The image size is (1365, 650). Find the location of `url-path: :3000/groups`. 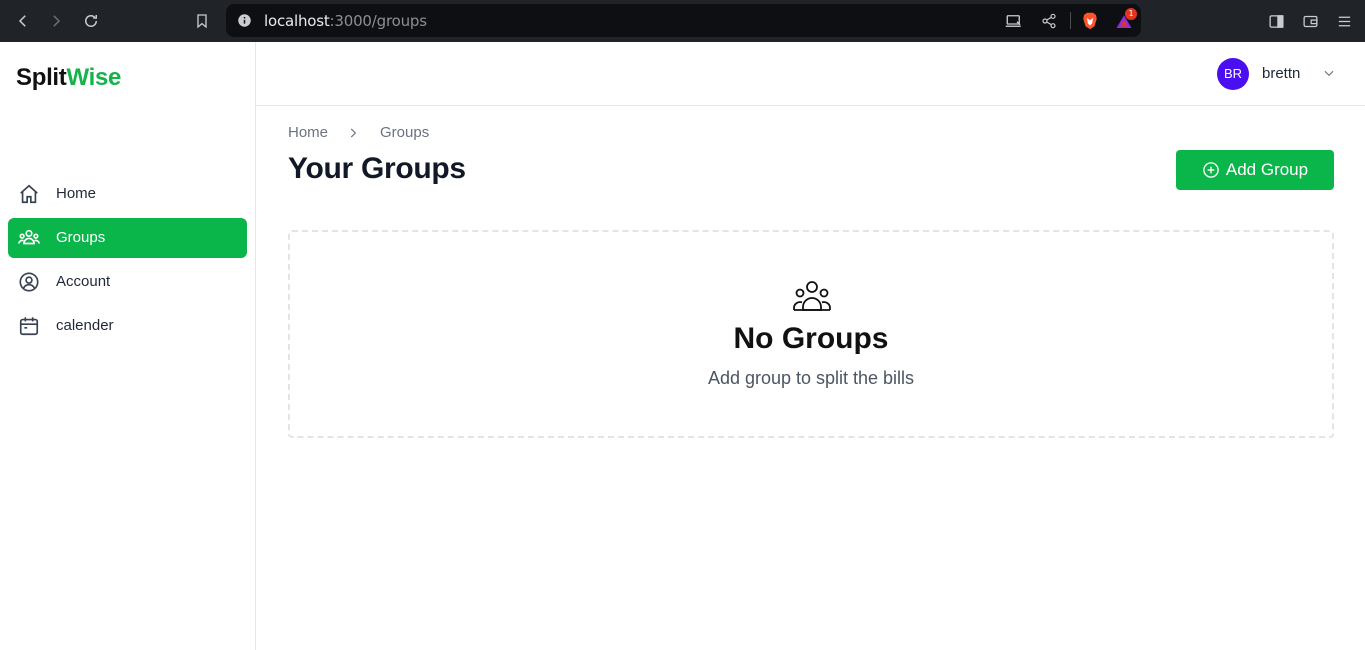

url-path: :3000/groups is located at coordinates (378, 21).